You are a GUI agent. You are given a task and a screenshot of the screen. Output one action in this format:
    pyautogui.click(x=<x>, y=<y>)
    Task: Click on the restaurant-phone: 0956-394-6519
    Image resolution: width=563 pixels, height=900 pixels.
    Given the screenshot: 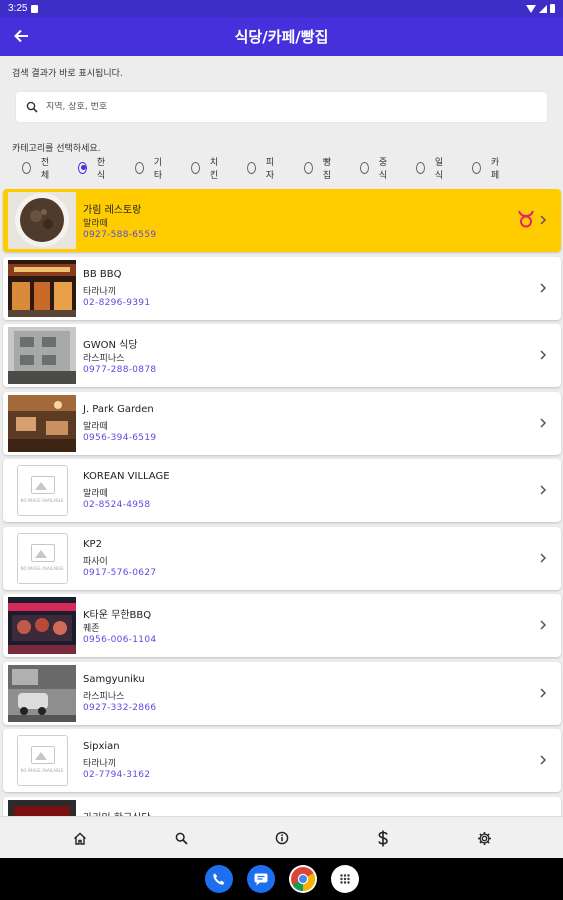 What is the action you would take?
    pyautogui.click(x=119, y=438)
    